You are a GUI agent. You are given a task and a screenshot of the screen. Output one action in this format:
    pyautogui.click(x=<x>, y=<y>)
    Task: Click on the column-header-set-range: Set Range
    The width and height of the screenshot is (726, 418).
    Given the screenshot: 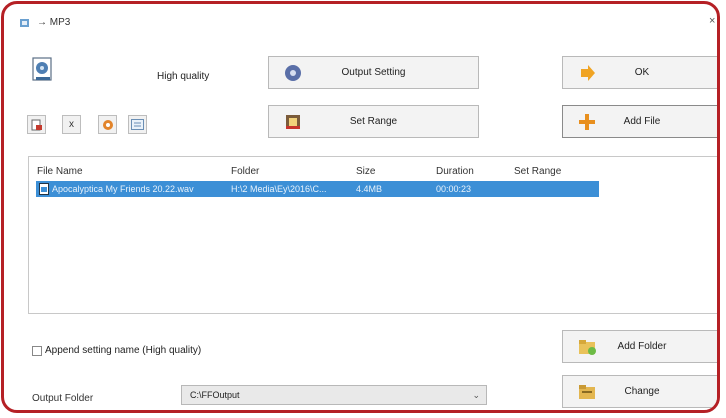 What is the action you would take?
    pyautogui.click(x=537, y=171)
    